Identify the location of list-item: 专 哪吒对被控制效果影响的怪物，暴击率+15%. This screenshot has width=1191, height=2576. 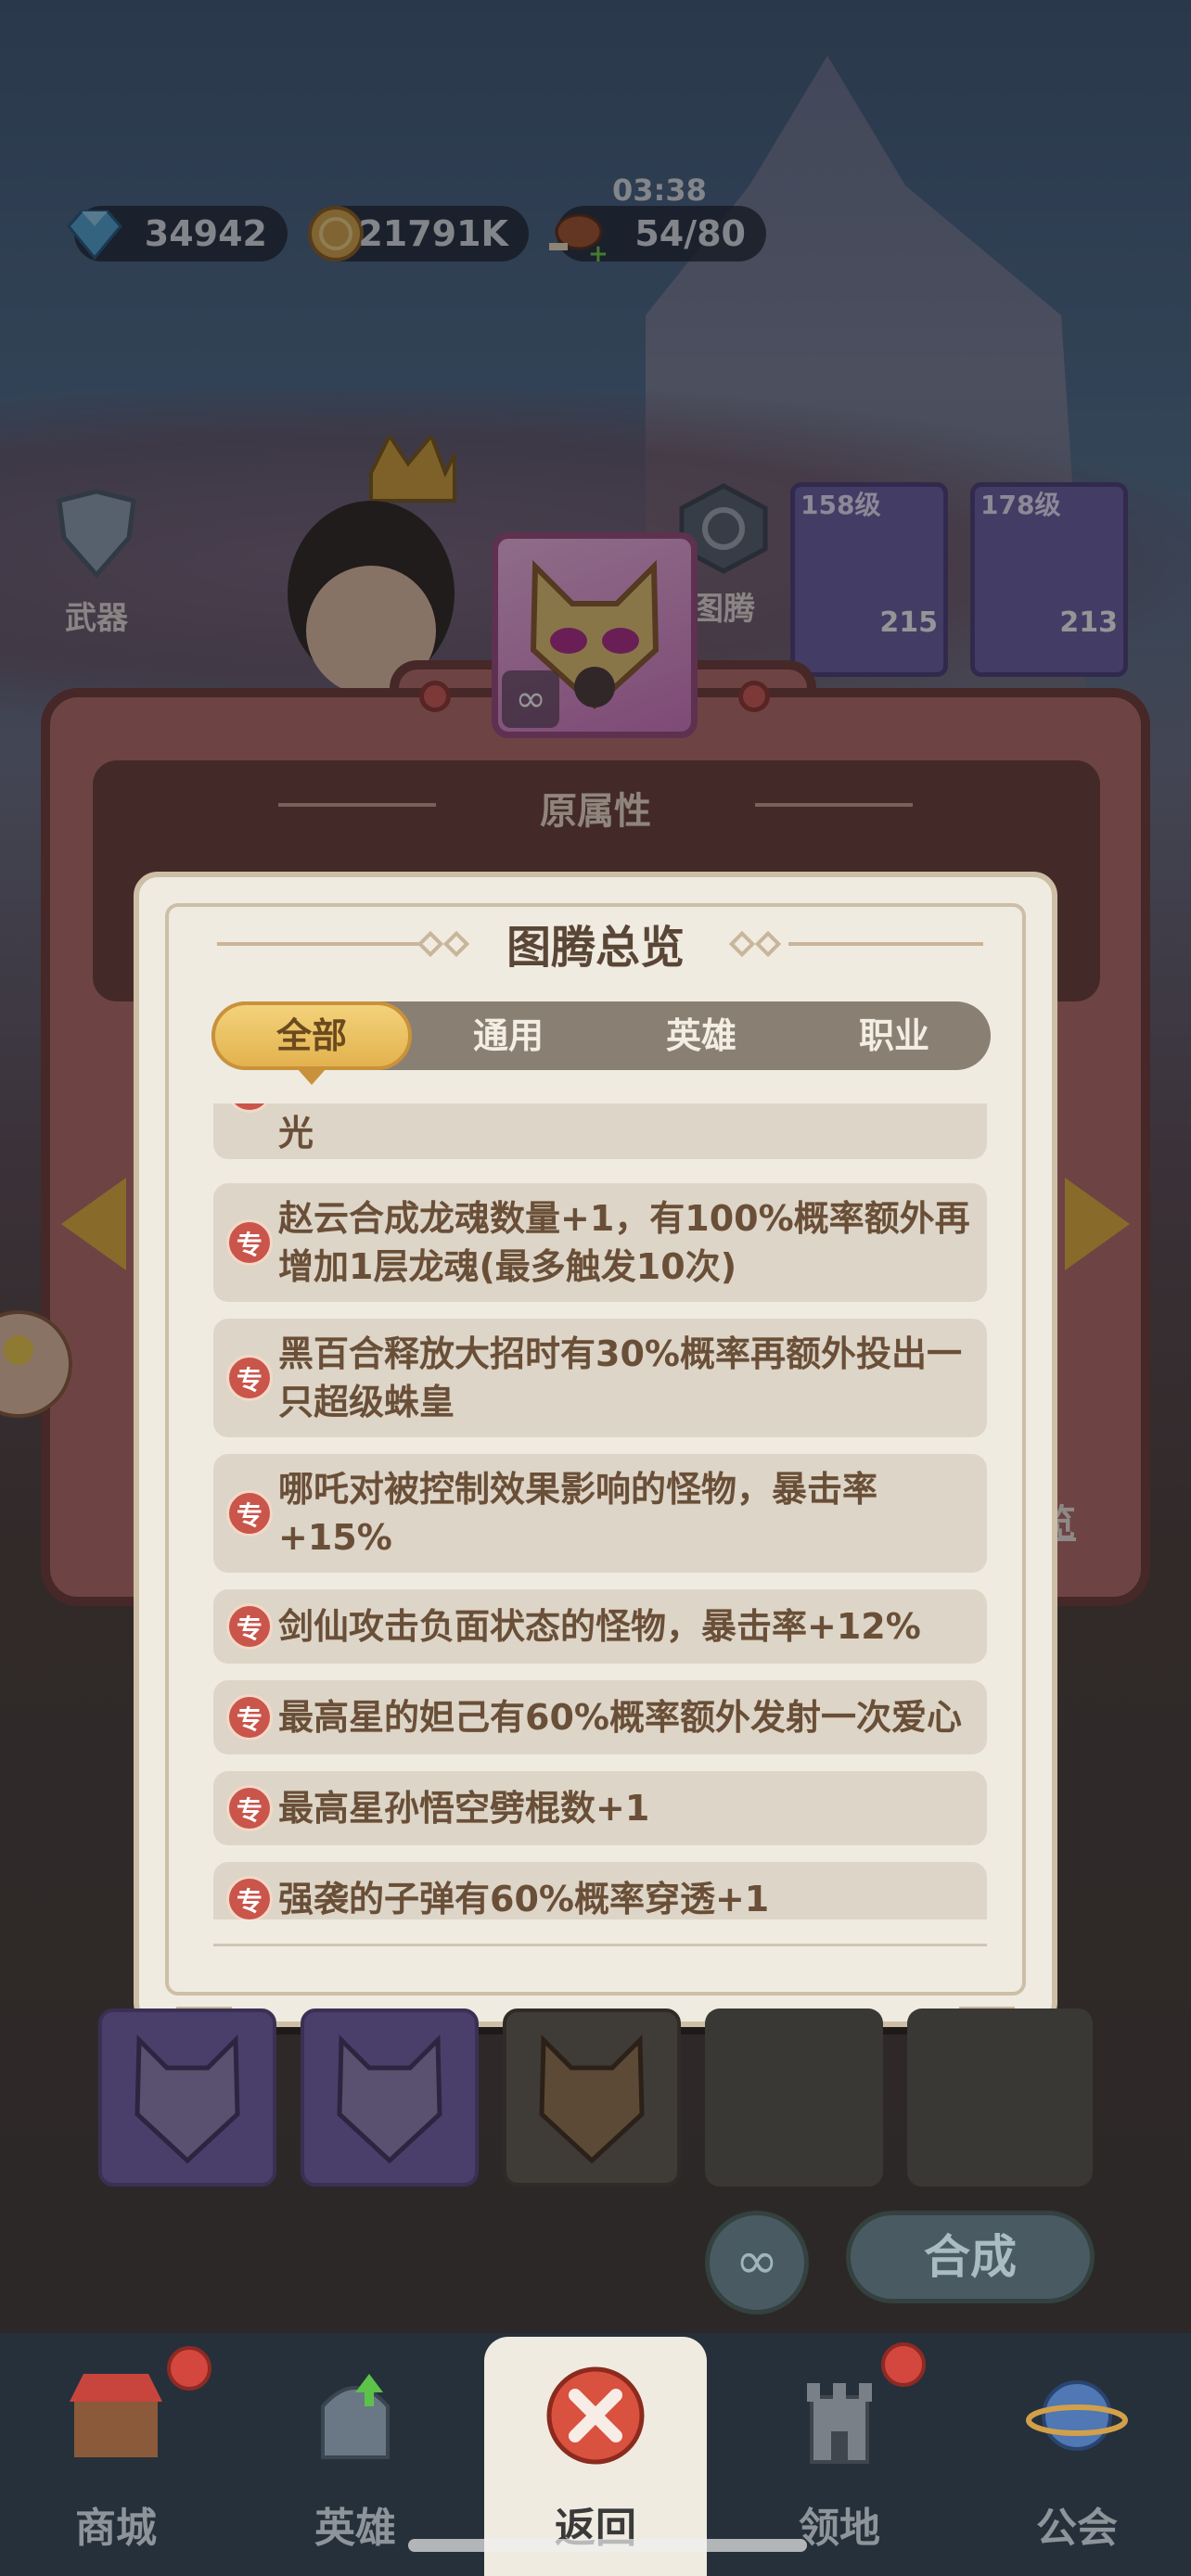
(600, 1513).